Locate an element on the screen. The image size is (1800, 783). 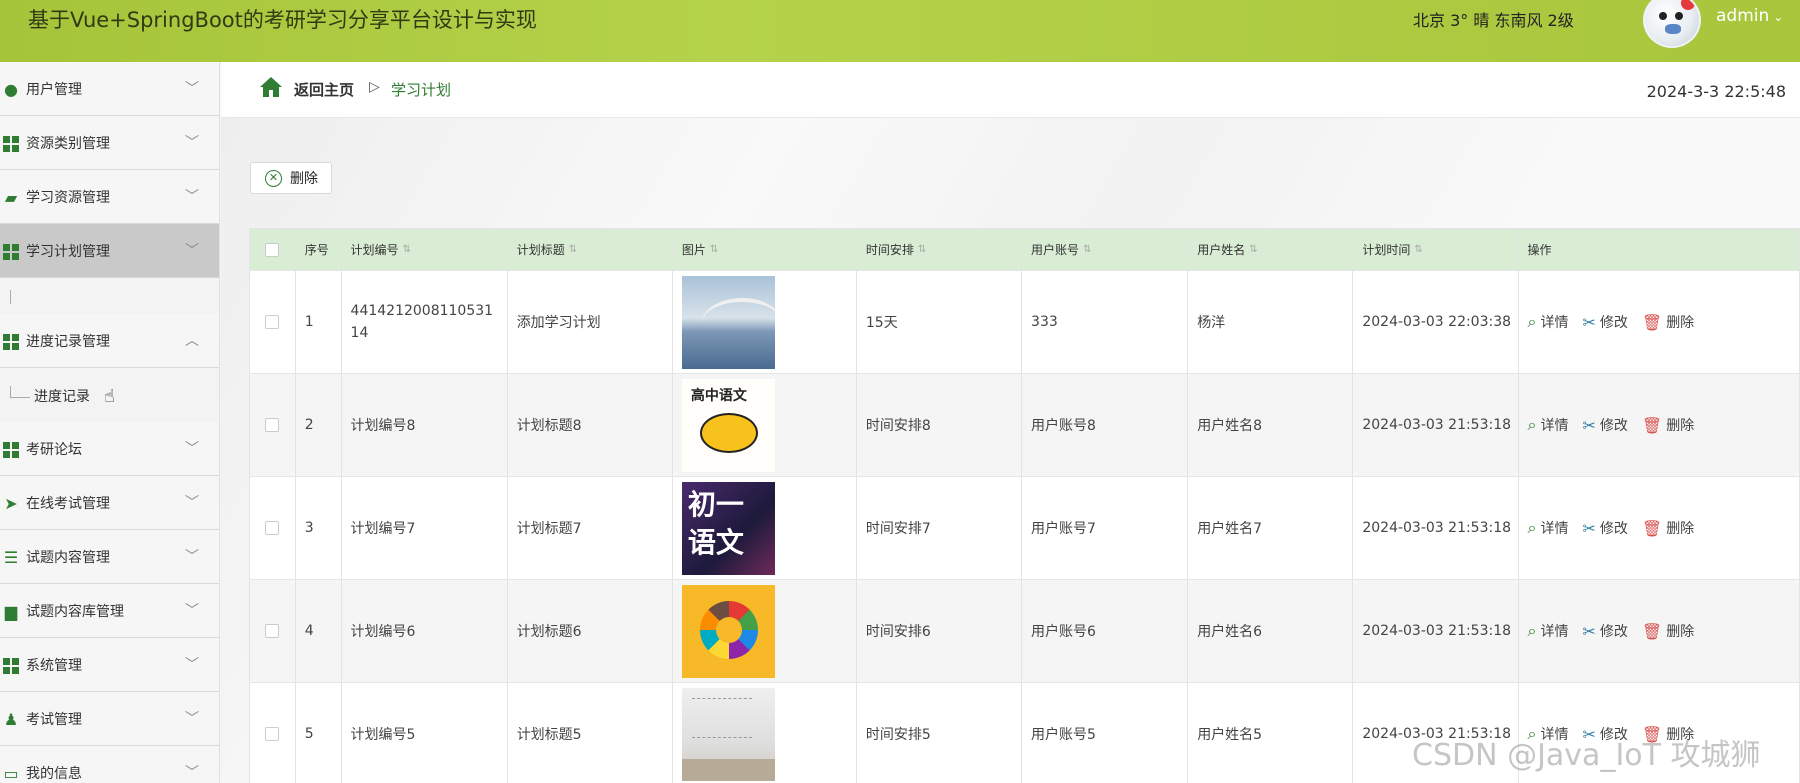
plan-image-bridge is located at coordinates (728, 322).